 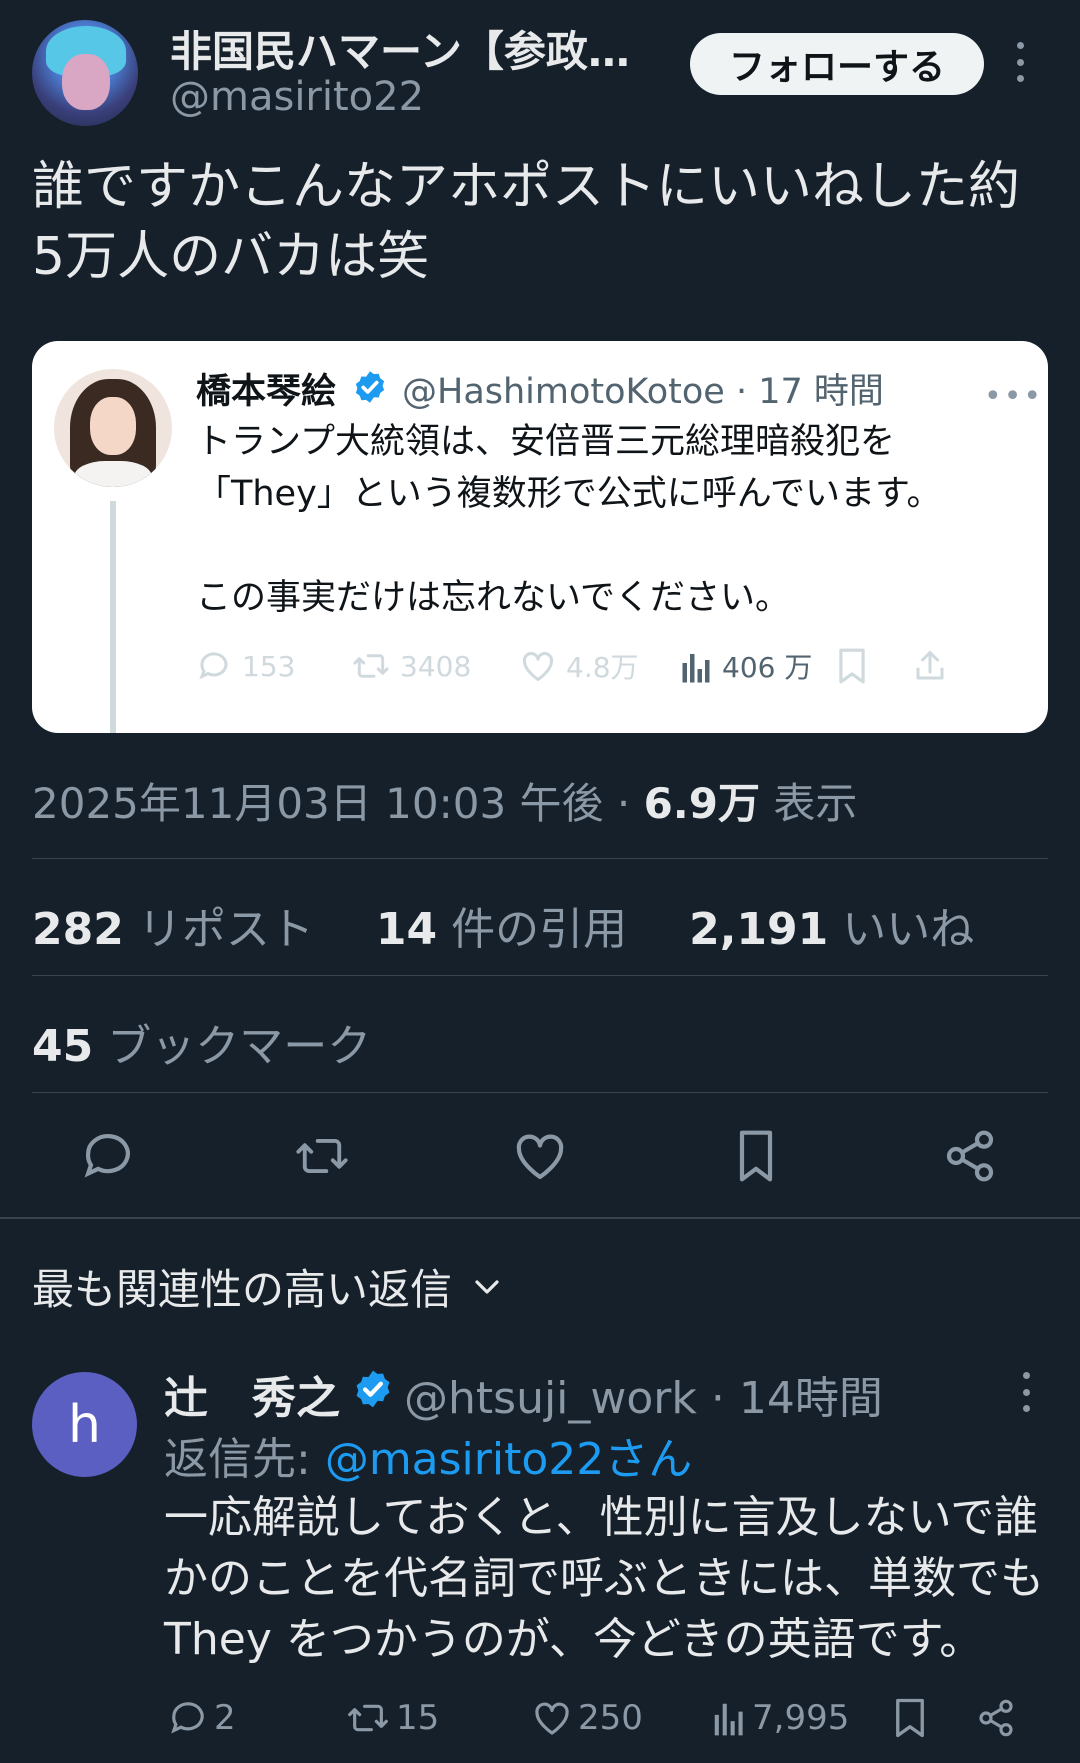 What do you see at coordinates (759, 929) in the screenshot?
I see `likes-count: 2,191` at bounding box center [759, 929].